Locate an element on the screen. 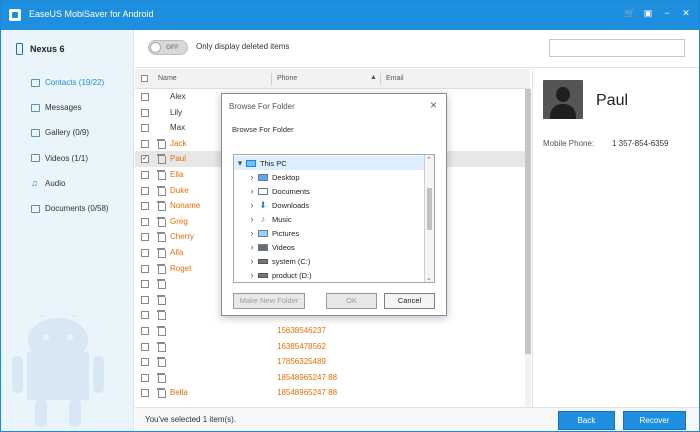 The height and width of the screenshot is (432, 700). sidebar-item-gallery: Gallery (0/9) is located at coordinates (70, 132).